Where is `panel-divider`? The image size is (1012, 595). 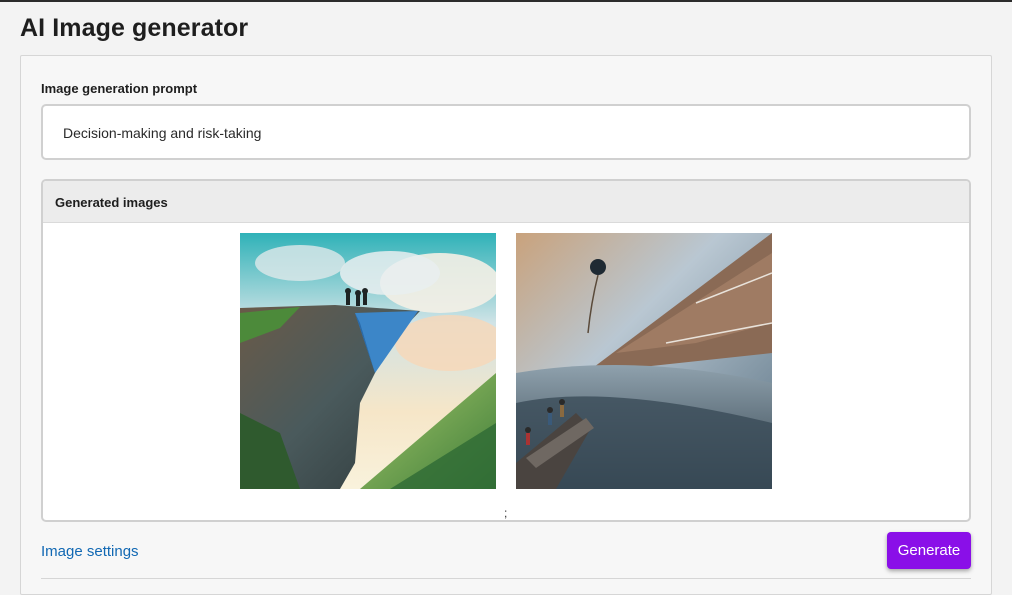 panel-divider is located at coordinates (506, 578).